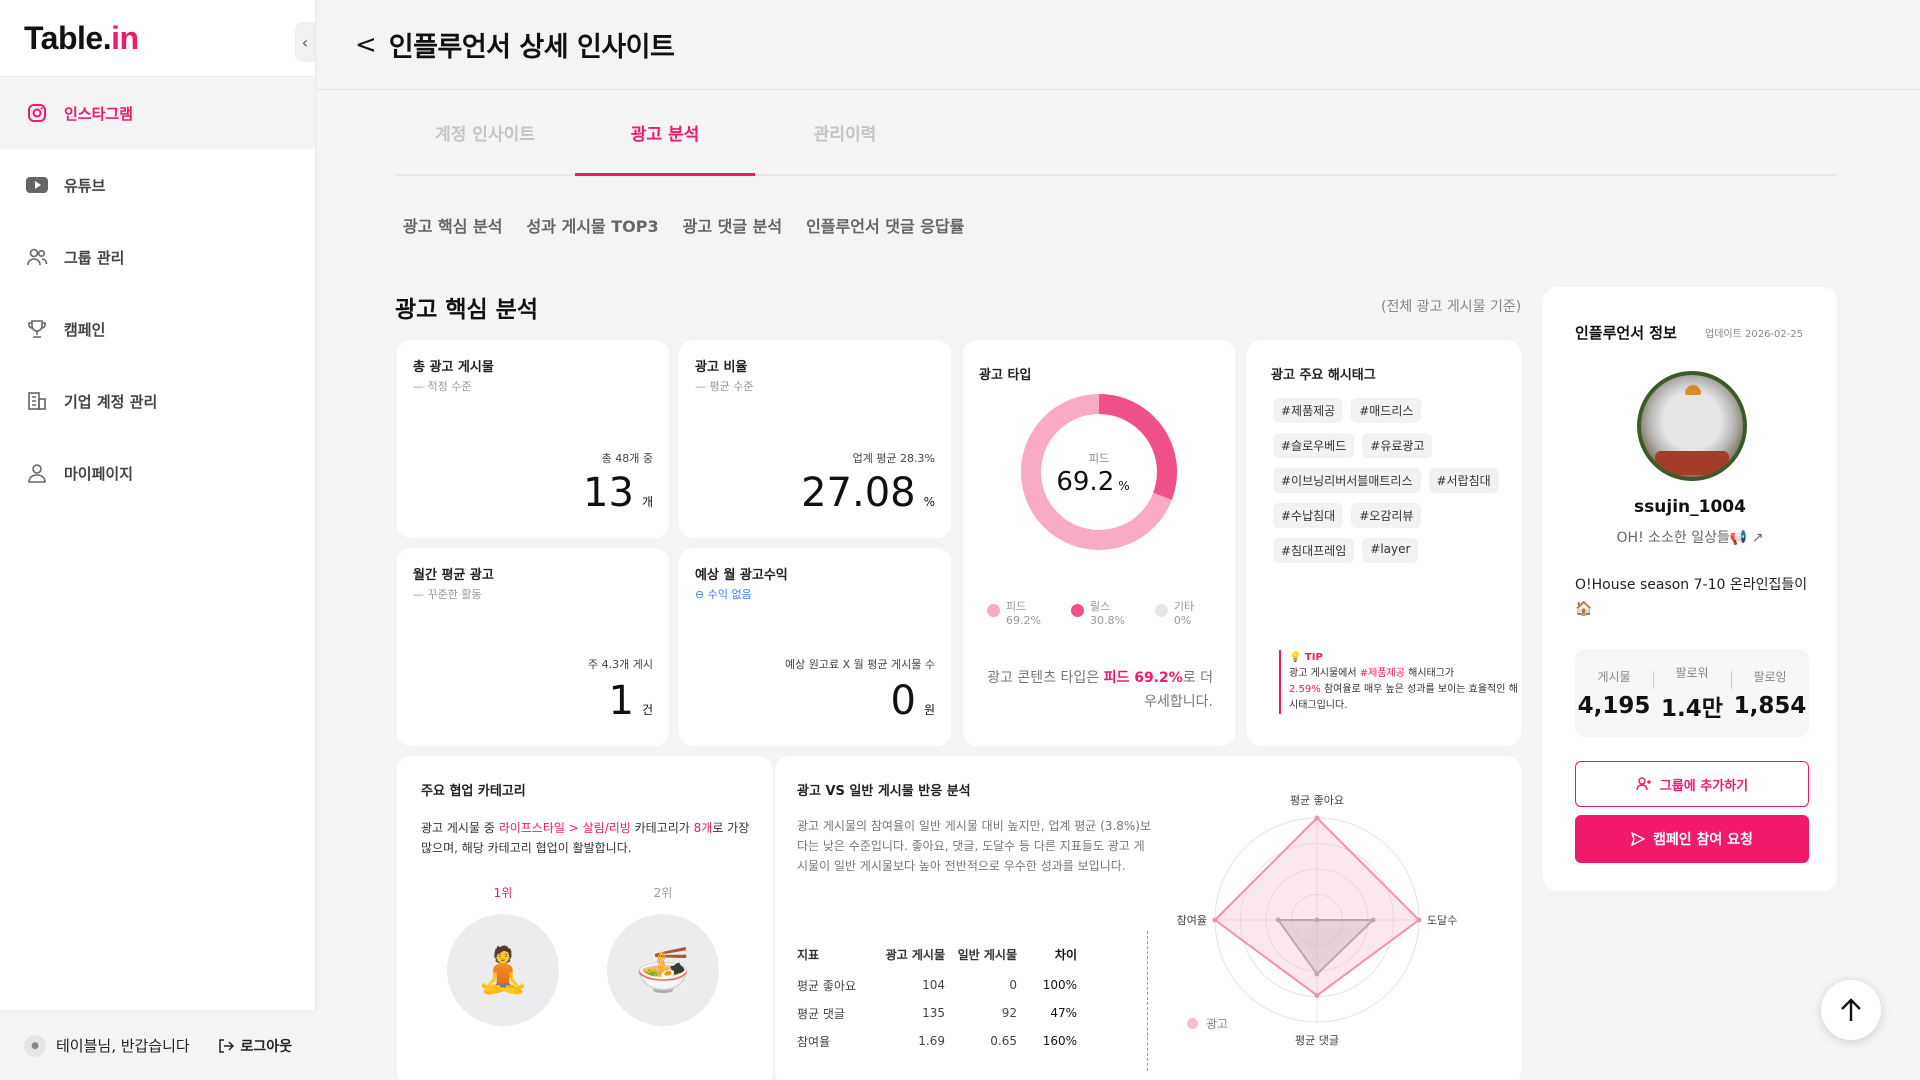 The height and width of the screenshot is (1080, 1920). I want to click on tip-highlight: #제품제공, so click(1382, 673).